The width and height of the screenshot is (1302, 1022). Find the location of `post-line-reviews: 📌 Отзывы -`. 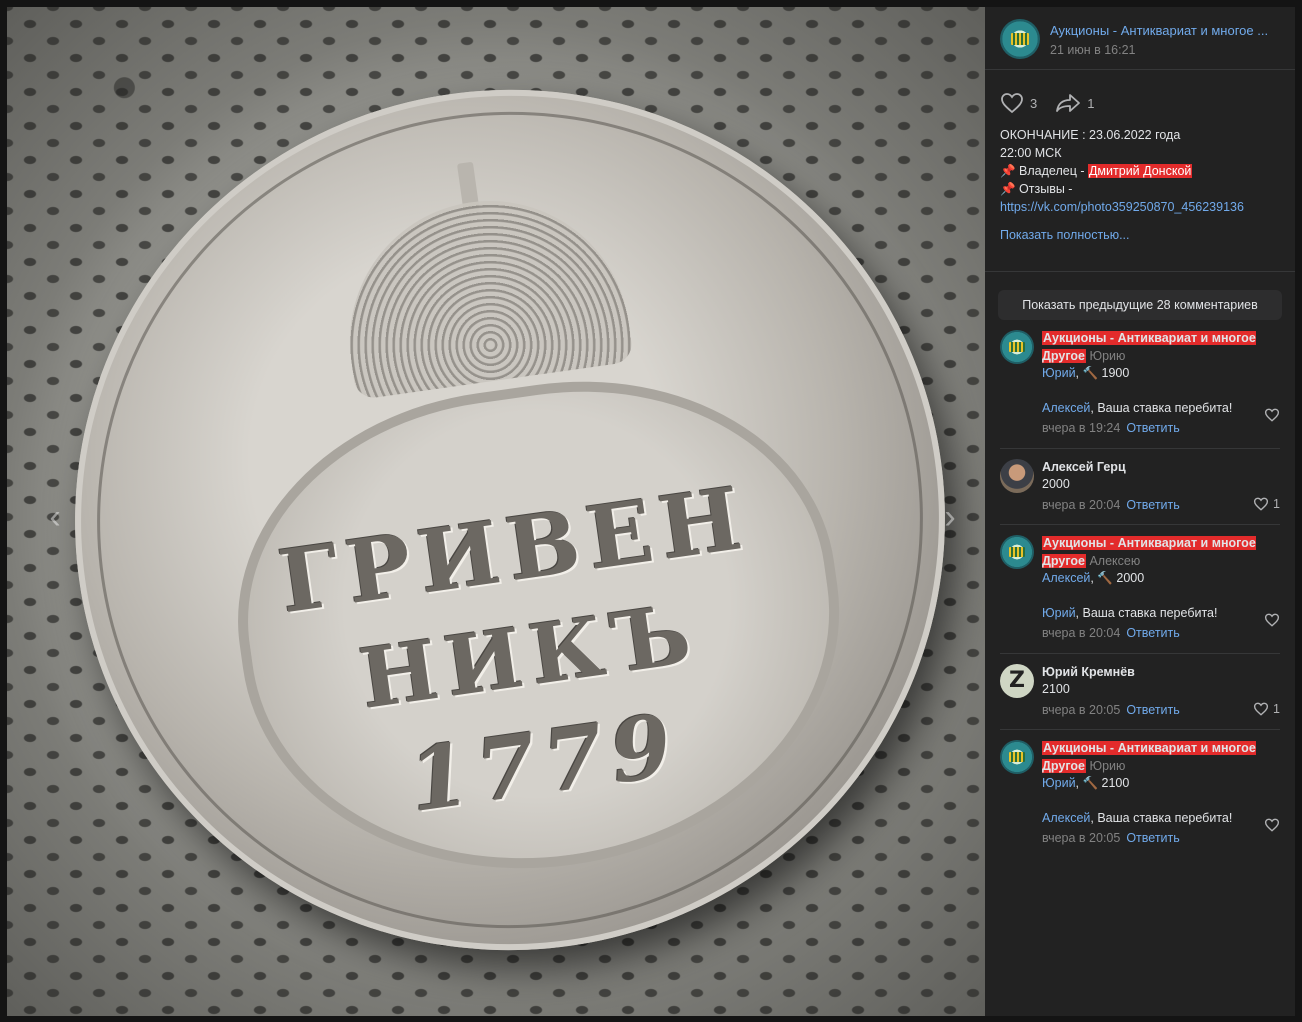

post-line-reviews: 📌 Отзывы - is located at coordinates (1036, 189).